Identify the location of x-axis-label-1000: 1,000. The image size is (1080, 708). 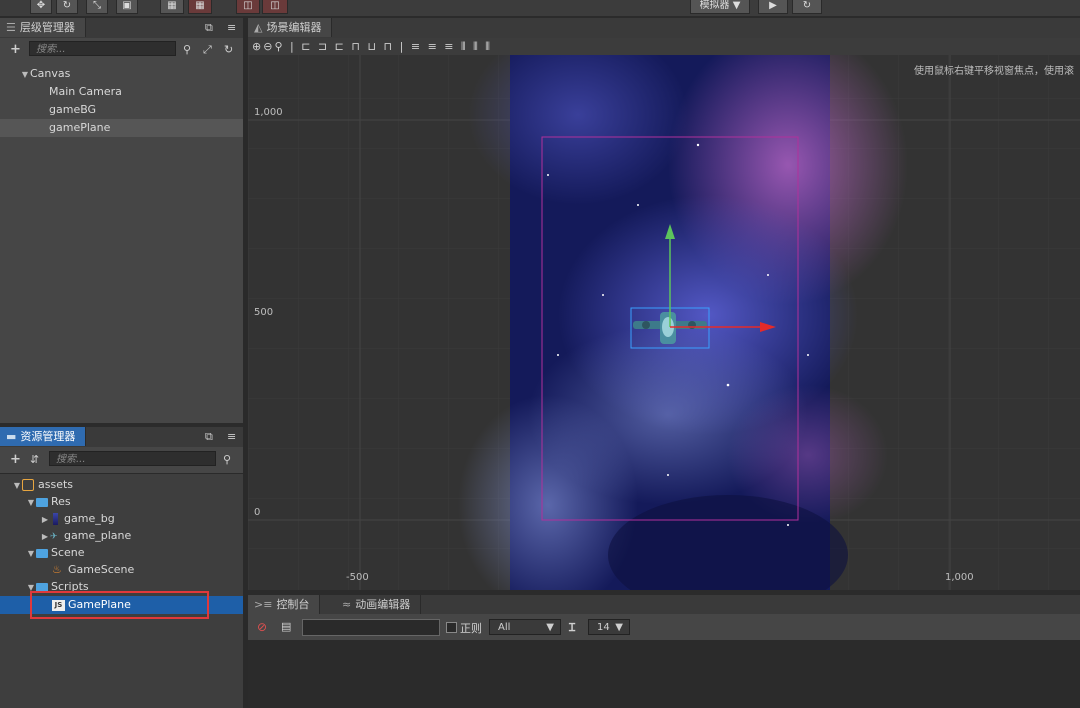
(959, 577).